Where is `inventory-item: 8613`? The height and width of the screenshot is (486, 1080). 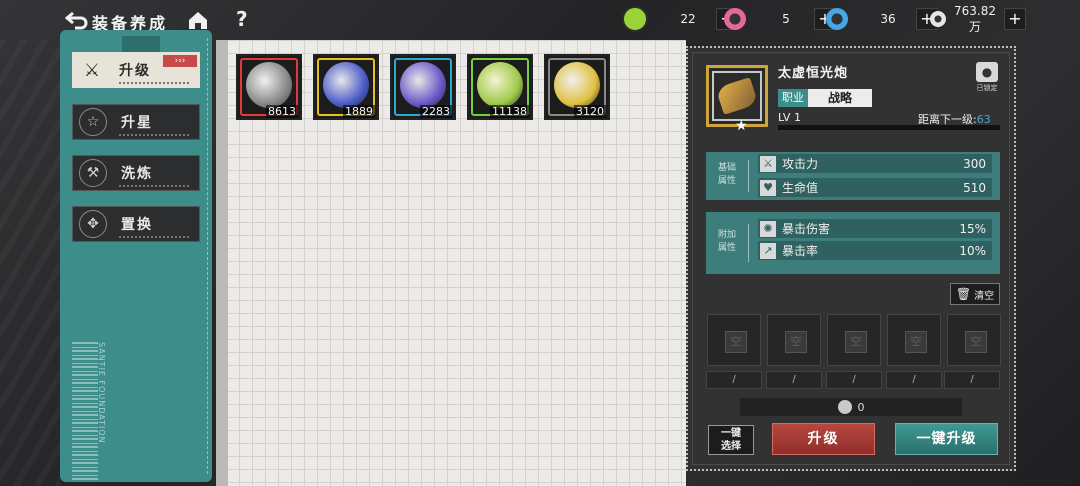
inventory-item: 8613 is located at coordinates (269, 87).